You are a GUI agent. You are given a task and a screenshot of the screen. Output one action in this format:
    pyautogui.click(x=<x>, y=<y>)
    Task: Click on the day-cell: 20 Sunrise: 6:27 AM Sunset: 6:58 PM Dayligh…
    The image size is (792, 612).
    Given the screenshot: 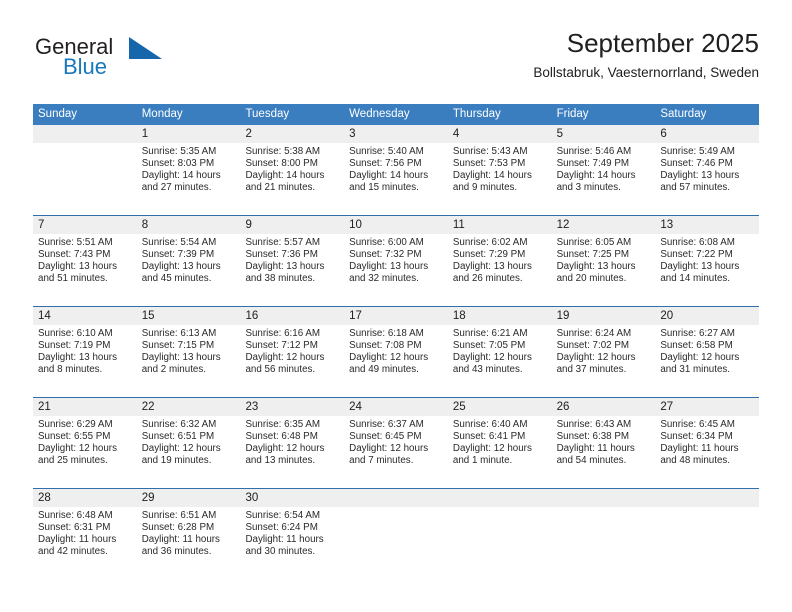 What is the action you would take?
    pyautogui.click(x=707, y=352)
    